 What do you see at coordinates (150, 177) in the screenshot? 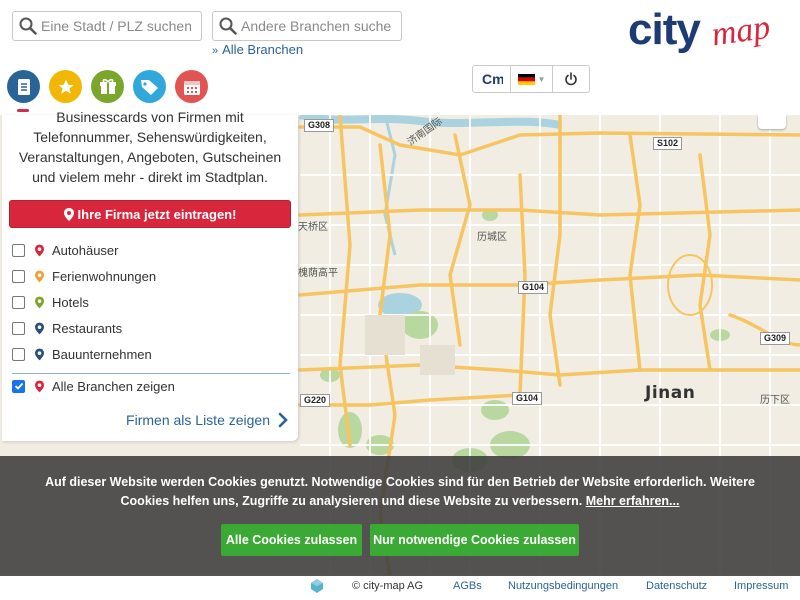
I see `intro-line: und vielem mehr - direkt im Stadtplan.` at bounding box center [150, 177].